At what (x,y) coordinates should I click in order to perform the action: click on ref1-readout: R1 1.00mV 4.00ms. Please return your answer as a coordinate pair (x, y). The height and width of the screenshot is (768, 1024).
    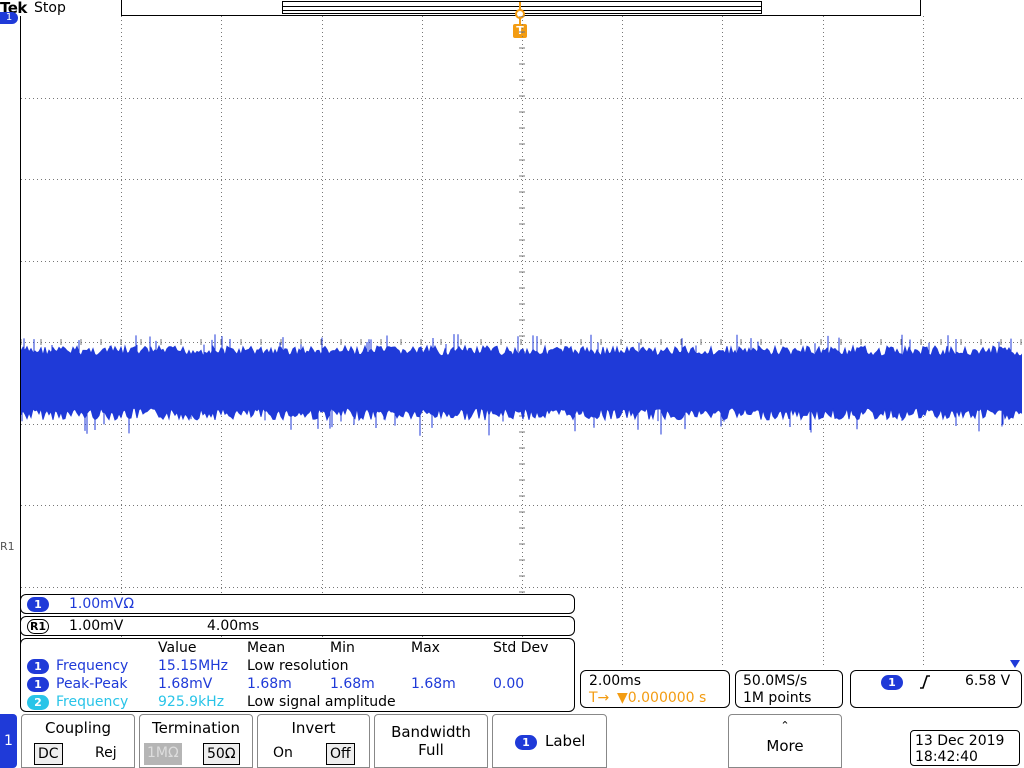
    Looking at the image, I should click on (297, 626).